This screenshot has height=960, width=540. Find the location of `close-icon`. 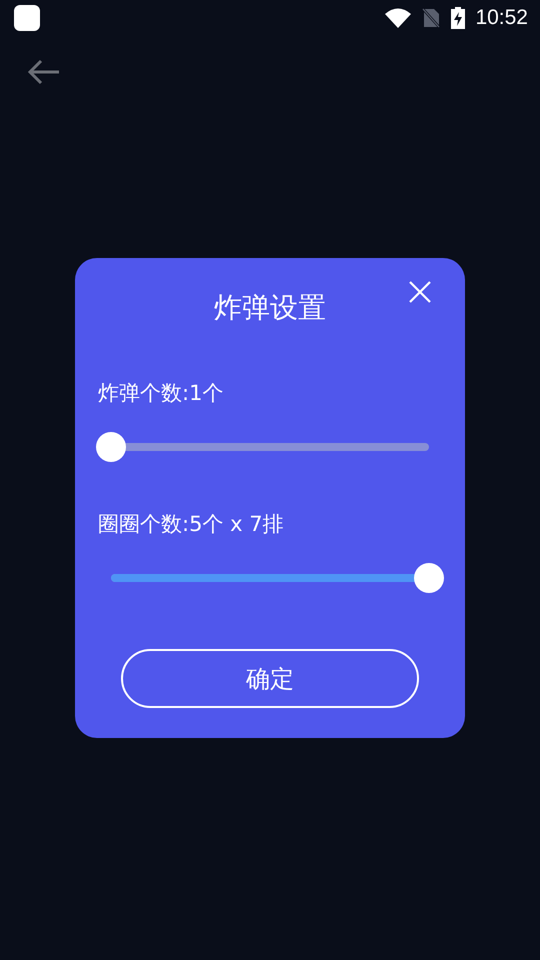

close-icon is located at coordinates (420, 292).